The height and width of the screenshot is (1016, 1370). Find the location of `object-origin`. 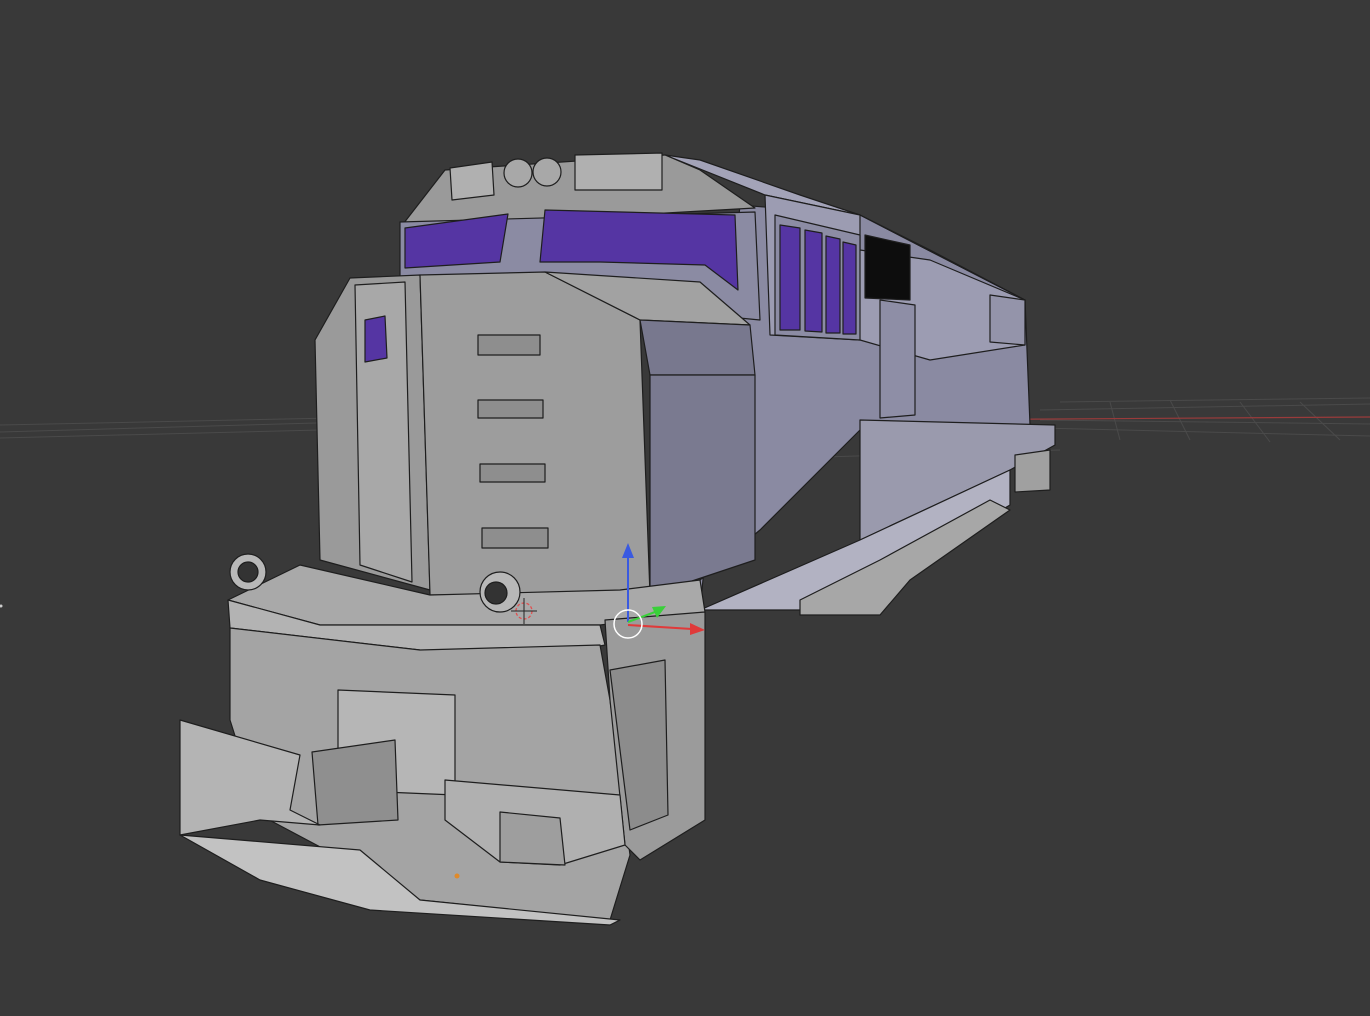

object-origin is located at coordinates (457, 876).